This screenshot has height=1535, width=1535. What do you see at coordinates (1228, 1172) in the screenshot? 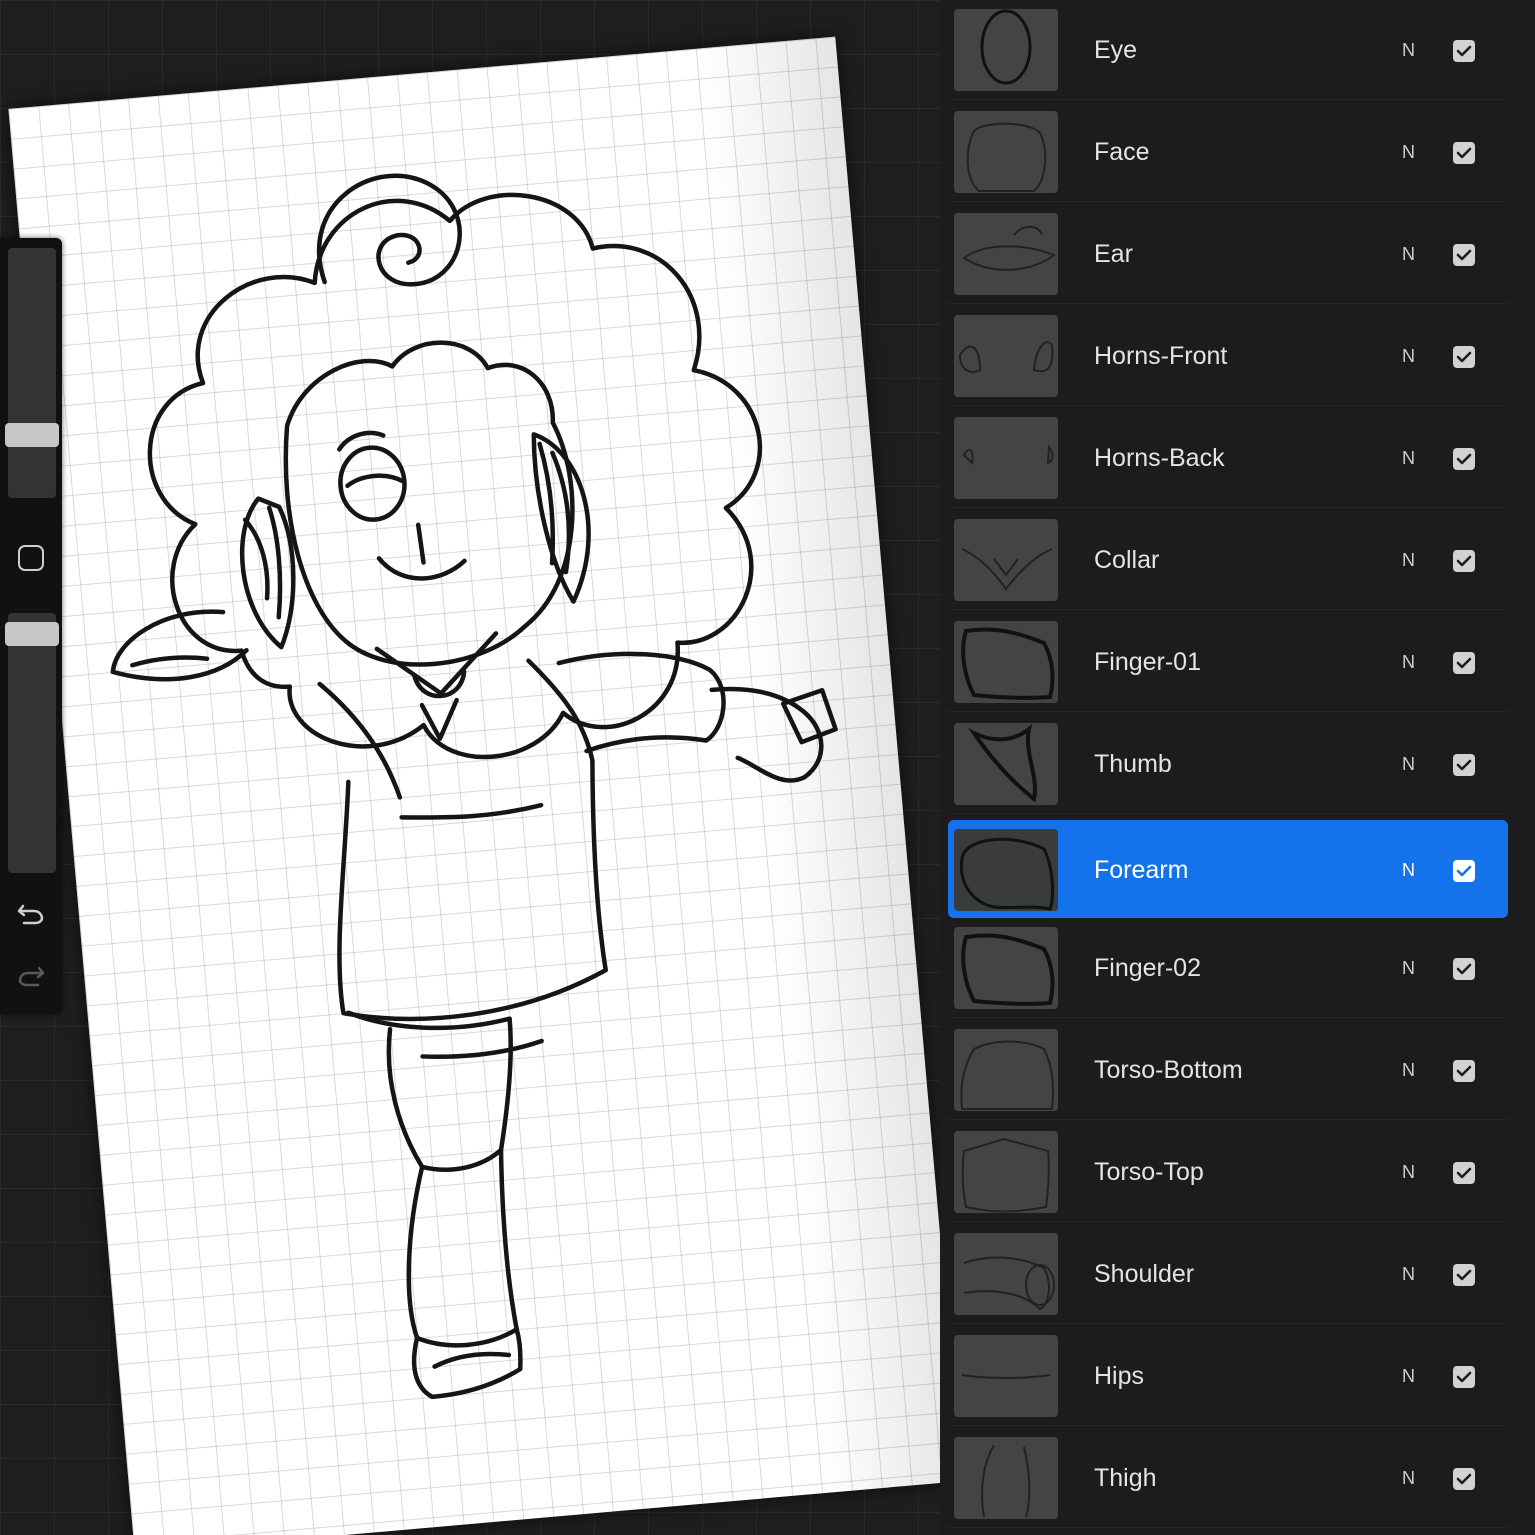
I see `layer-row-torso-top: Torso-Top N` at bounding box center [1228, 1172].